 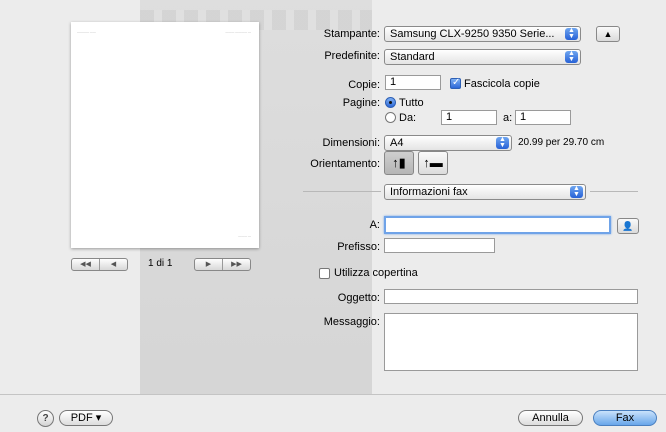 I want to click on page-preview: ———— —— ——— ———— — ——— —, so click(x=165, y=135).